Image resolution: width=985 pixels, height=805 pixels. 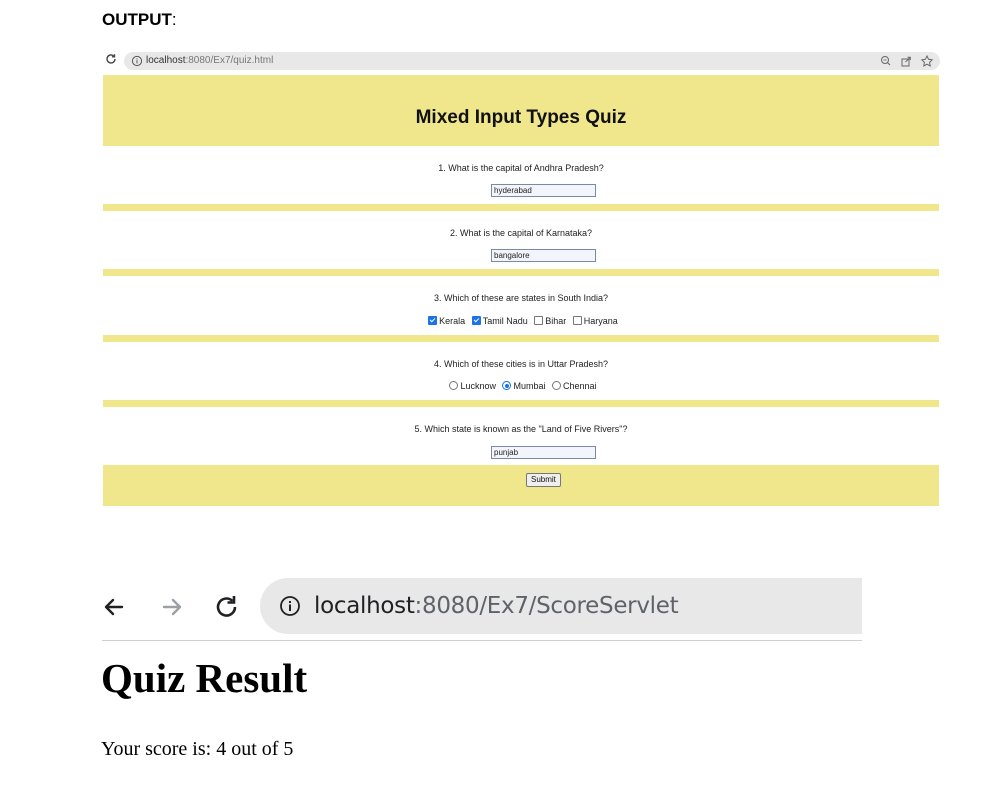 What do you see at coordinates (433, 320) in the screenshot?
I see `kerala-checkbox` at bounding box center [433, 320].